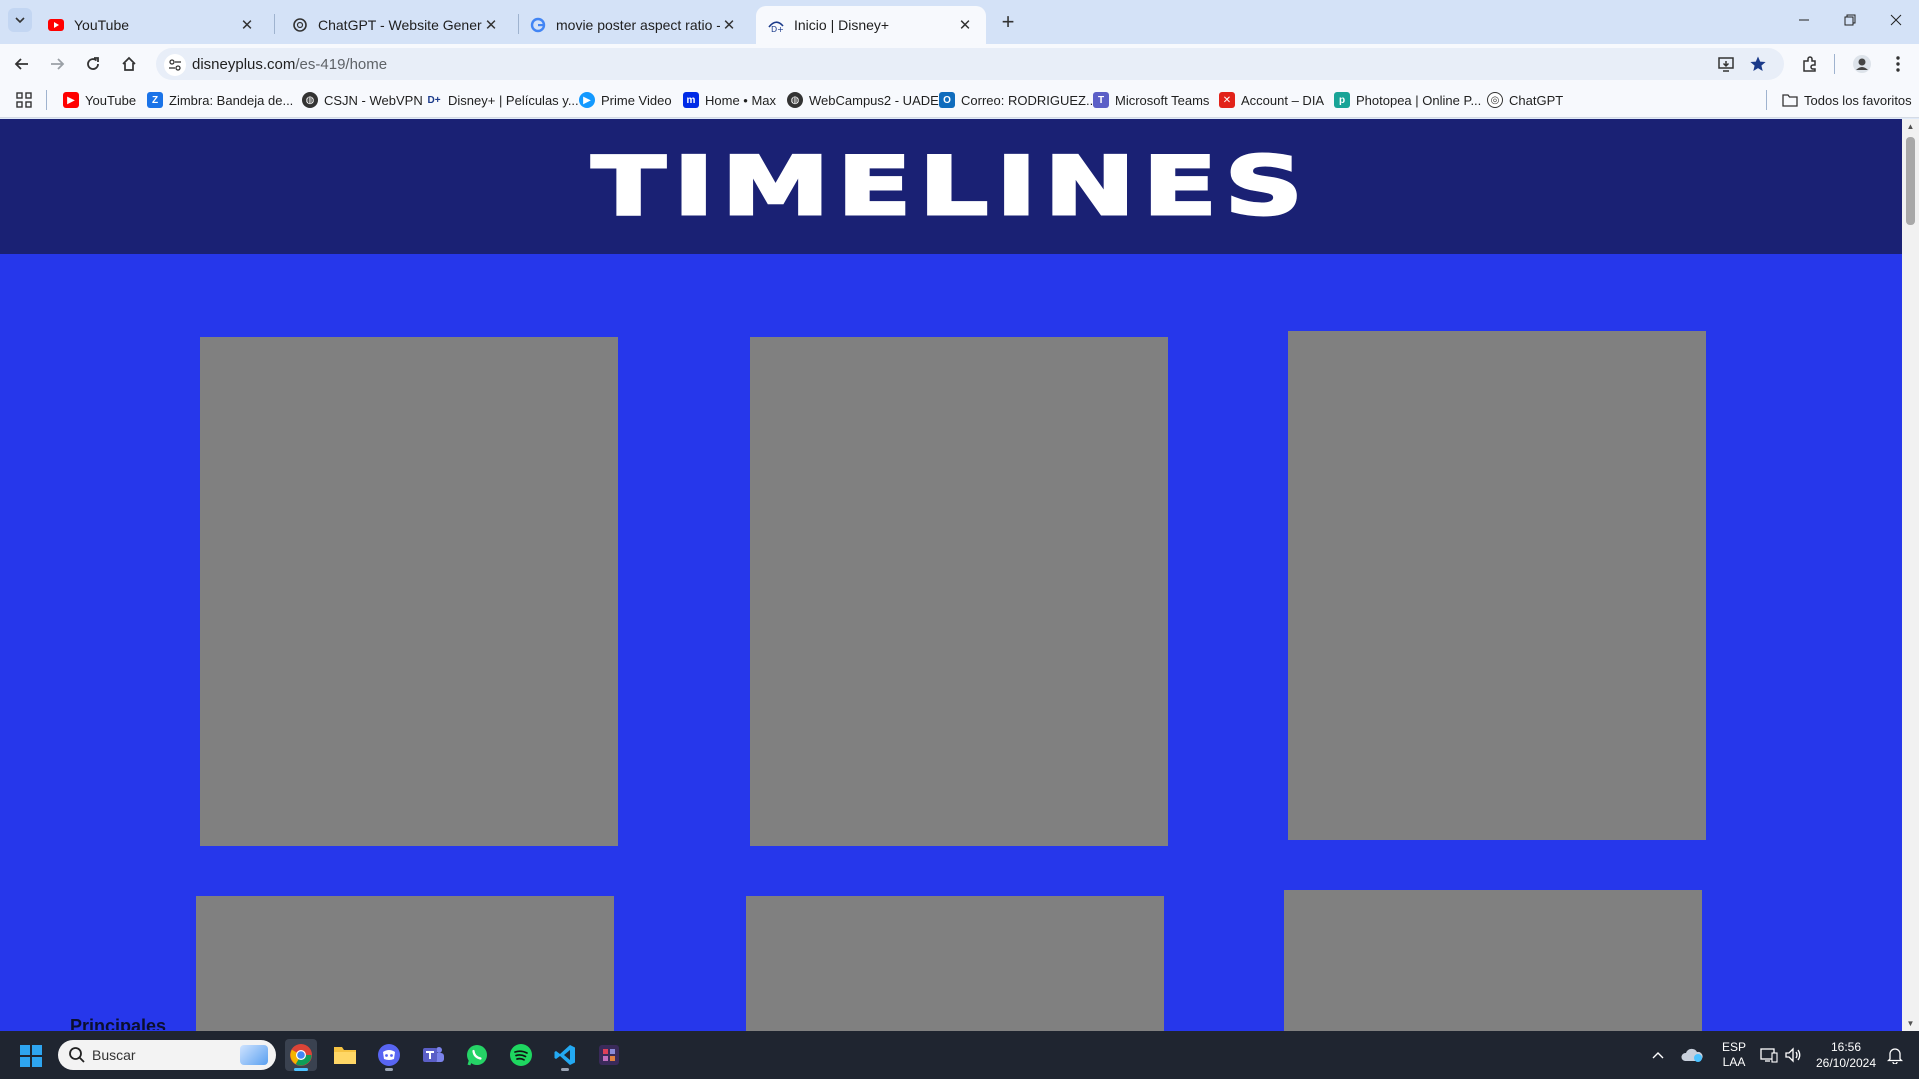  I want to click on youtube-icon: ▶, so click(71, 100).